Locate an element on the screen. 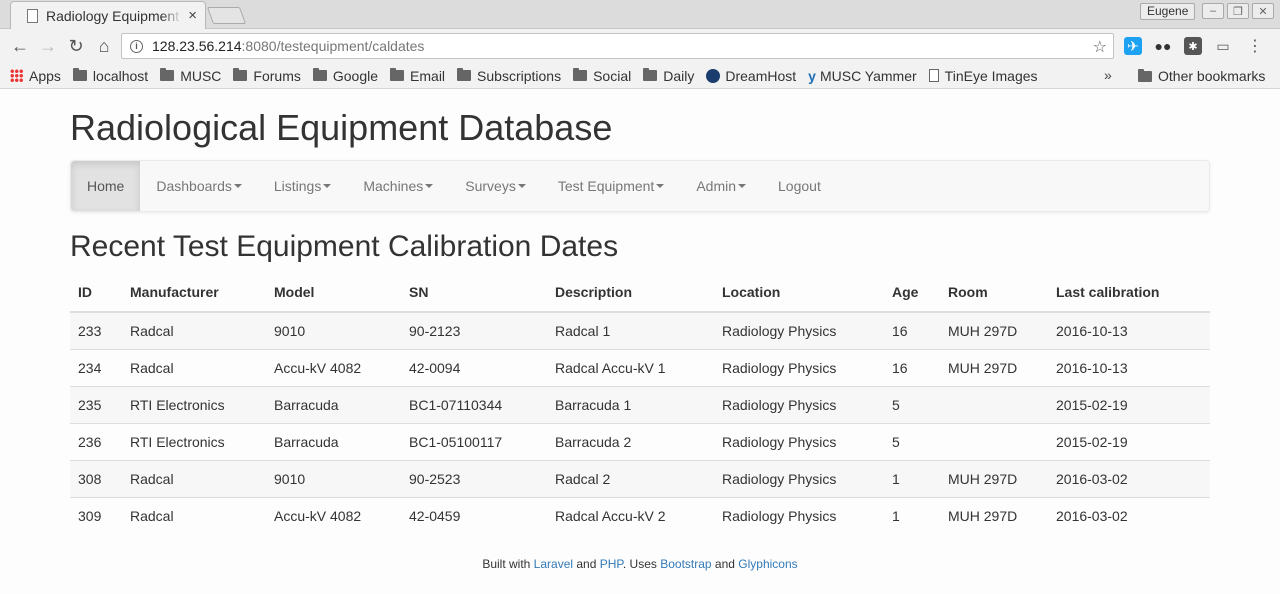  cell-room is located at coordinates (994, 441).